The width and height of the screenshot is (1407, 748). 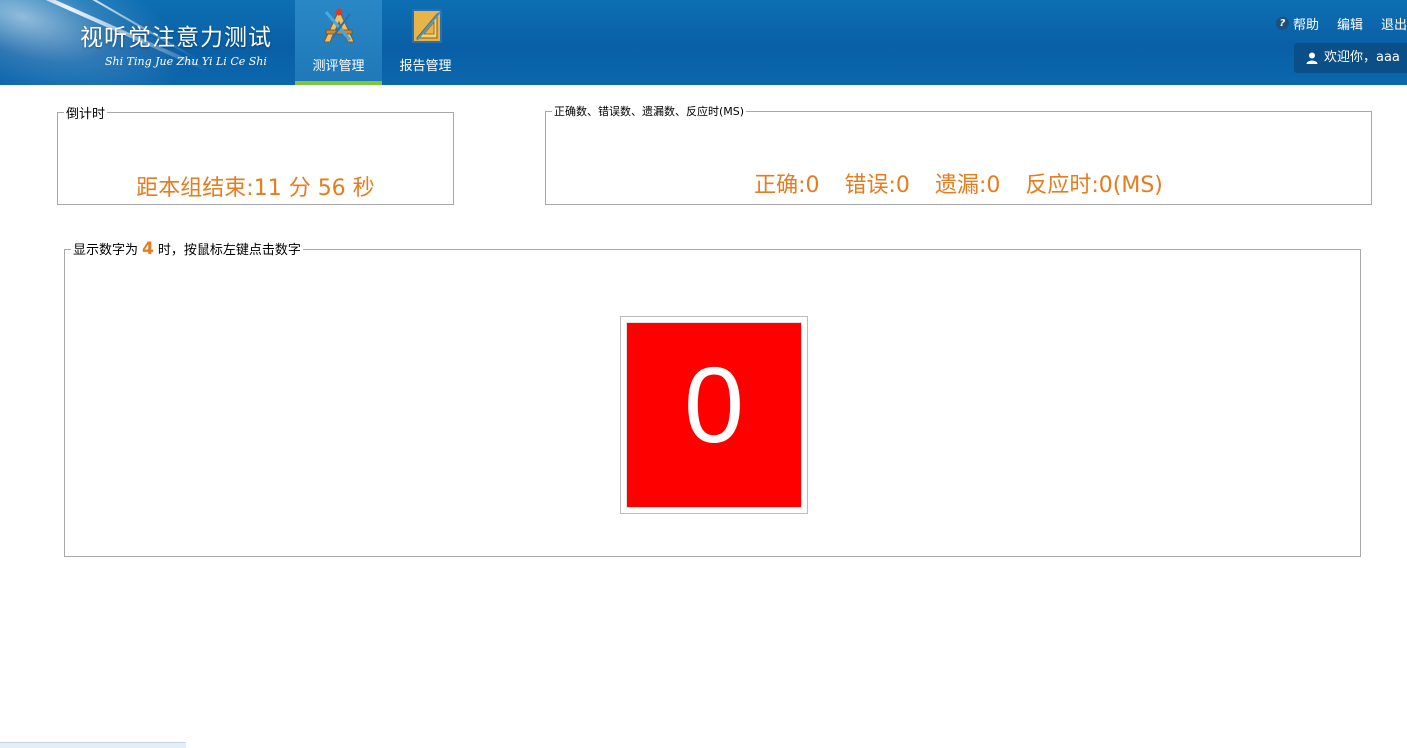 I want to click on task-instruction: 显示数字为 4 时，按鼠标左键点击数字, so click(x=187, y=249).